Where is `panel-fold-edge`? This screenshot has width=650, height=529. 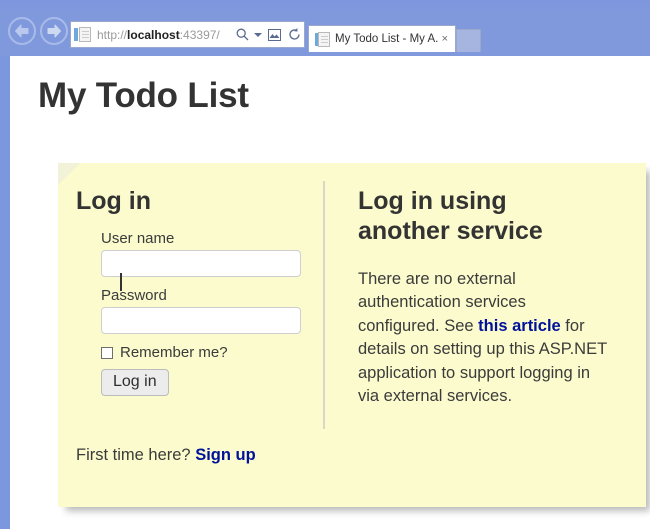 panel-fold-edge is located at coordinates (69, 174).